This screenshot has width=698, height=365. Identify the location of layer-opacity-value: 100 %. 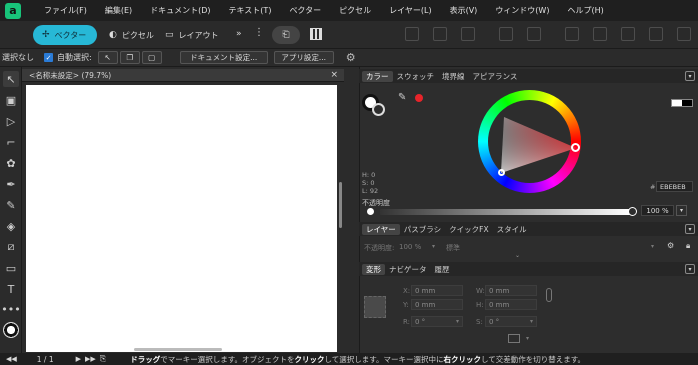
(410, 247).